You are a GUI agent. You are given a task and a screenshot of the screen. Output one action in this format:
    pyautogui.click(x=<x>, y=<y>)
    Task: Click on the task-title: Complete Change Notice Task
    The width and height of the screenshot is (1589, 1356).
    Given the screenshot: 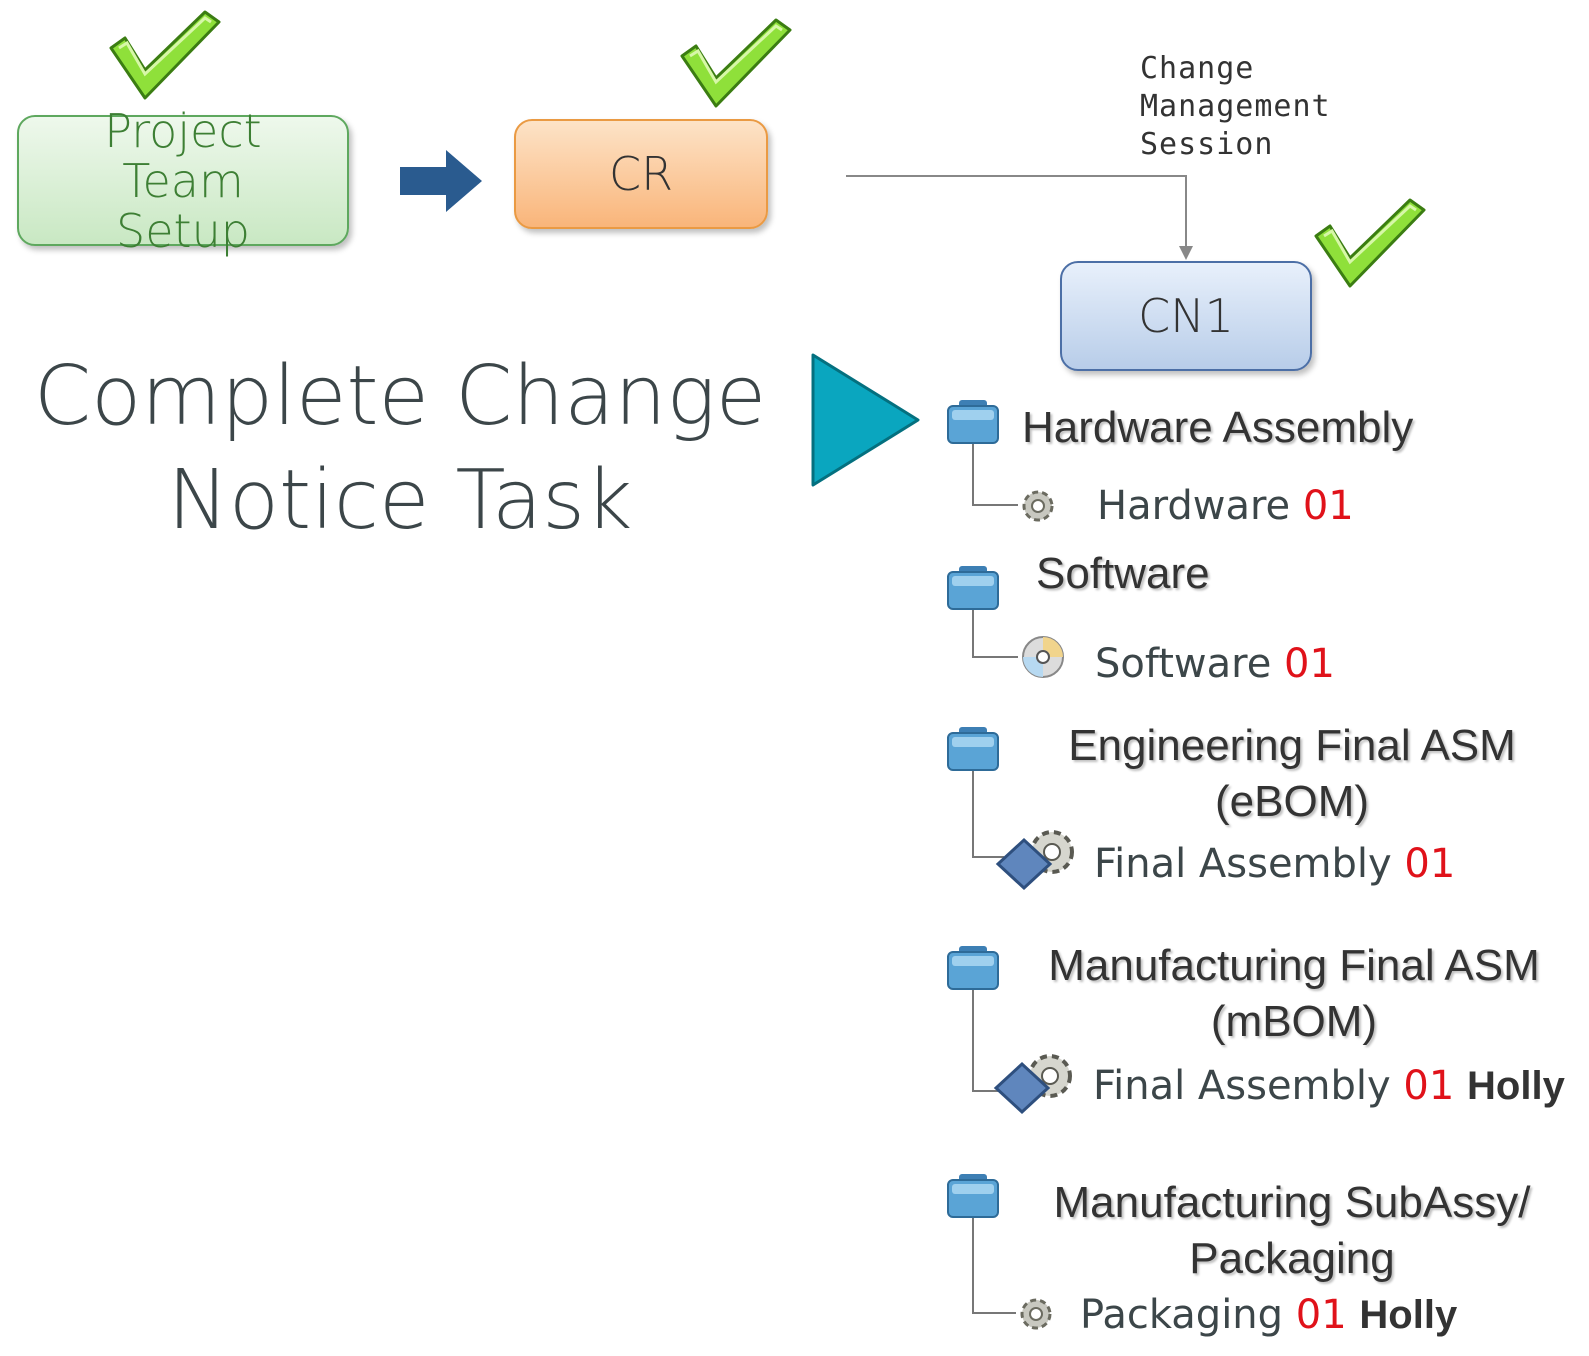 What is the action you would take?
    pyautogui.click(x=400, y=448)
    